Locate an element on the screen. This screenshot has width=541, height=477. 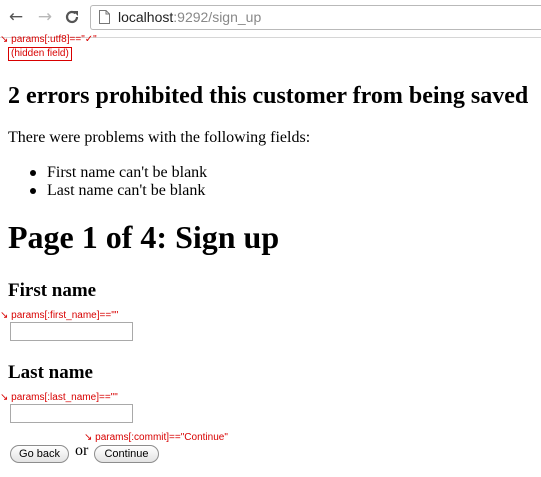
utf8-param-annotation: ↘ params[:utf8]=="✓" is located at coordinates (48, 39).